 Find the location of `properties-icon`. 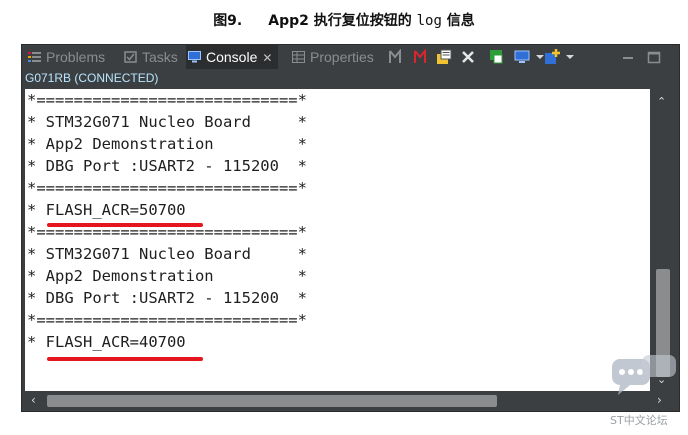

properties-icon is located at coordinates (298, 57).